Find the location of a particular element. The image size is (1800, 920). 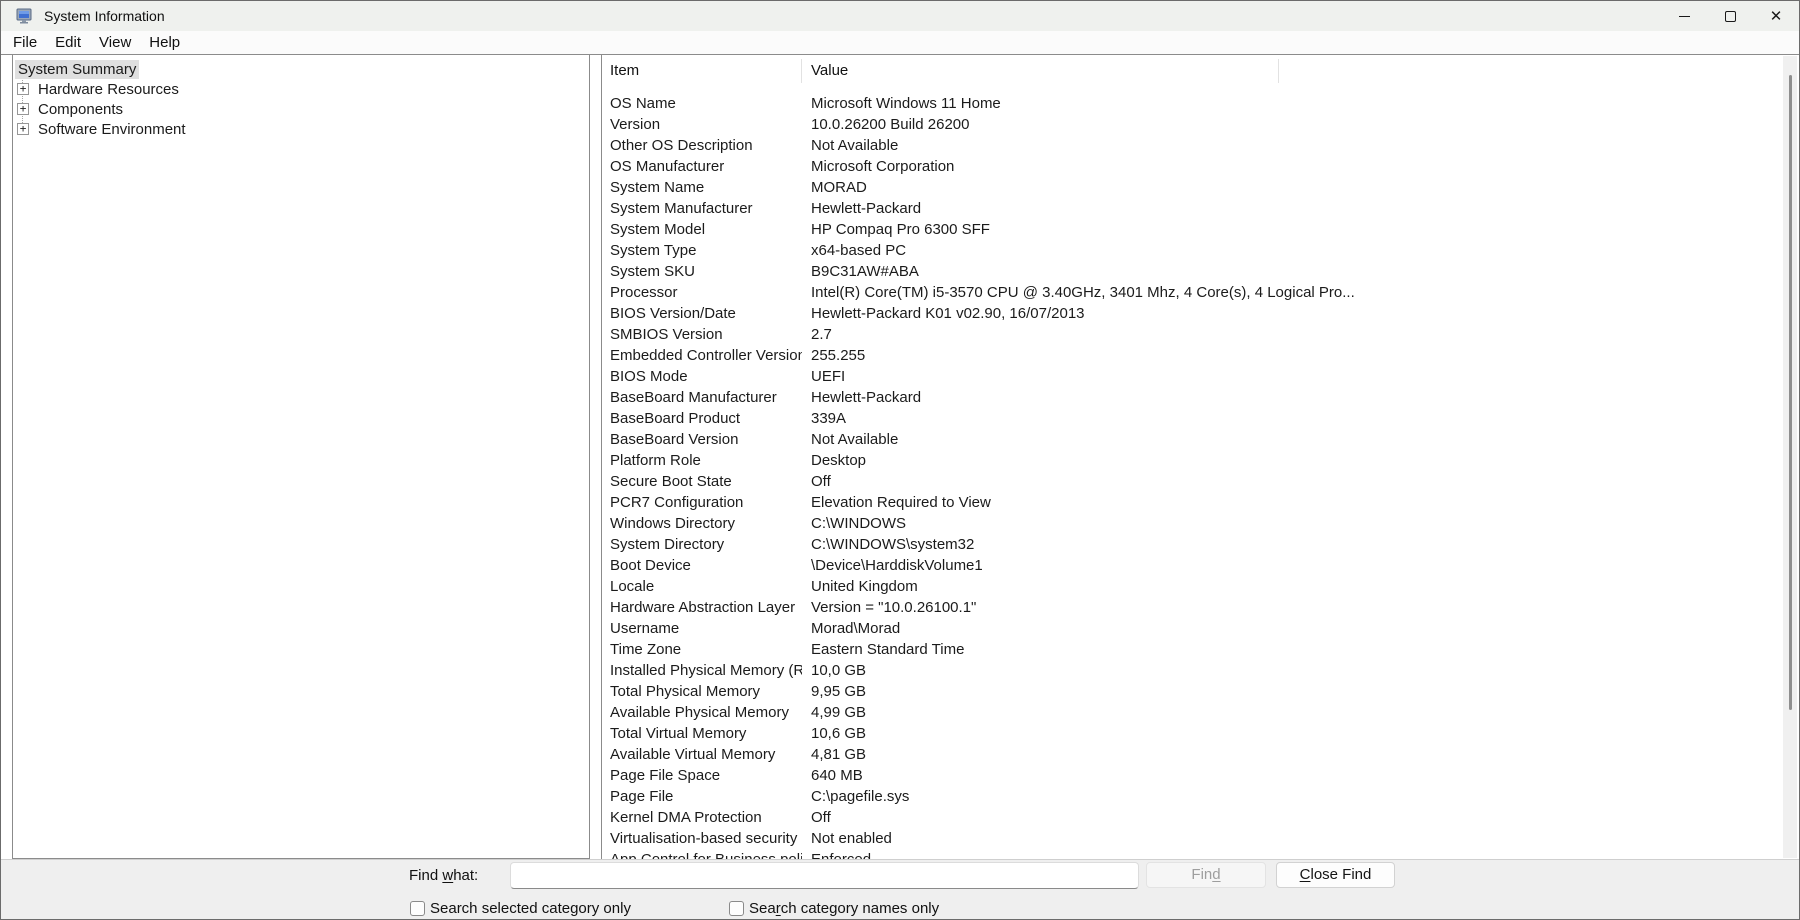

checkbox-label: Search category names only is located at coordinates (844, 908).